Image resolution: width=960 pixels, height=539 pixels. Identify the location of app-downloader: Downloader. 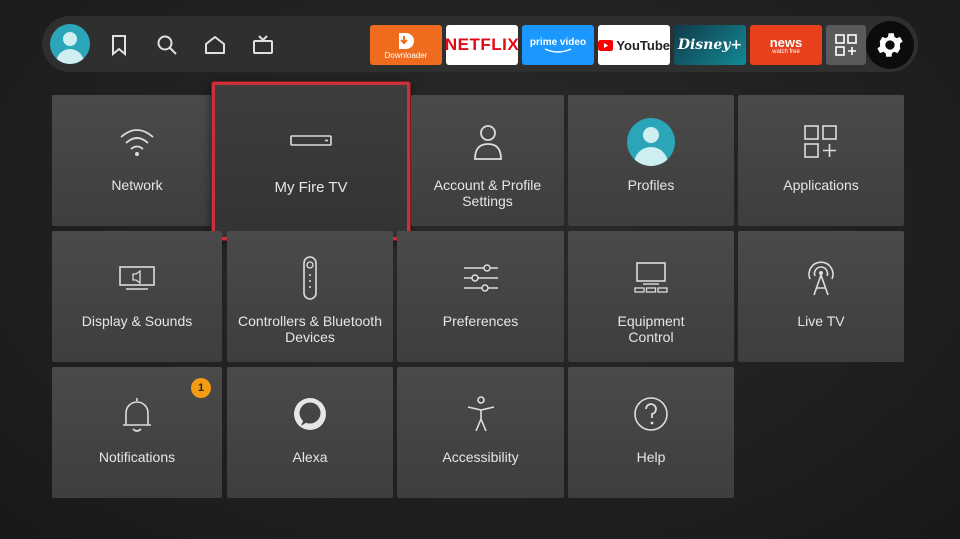
(406, 45).